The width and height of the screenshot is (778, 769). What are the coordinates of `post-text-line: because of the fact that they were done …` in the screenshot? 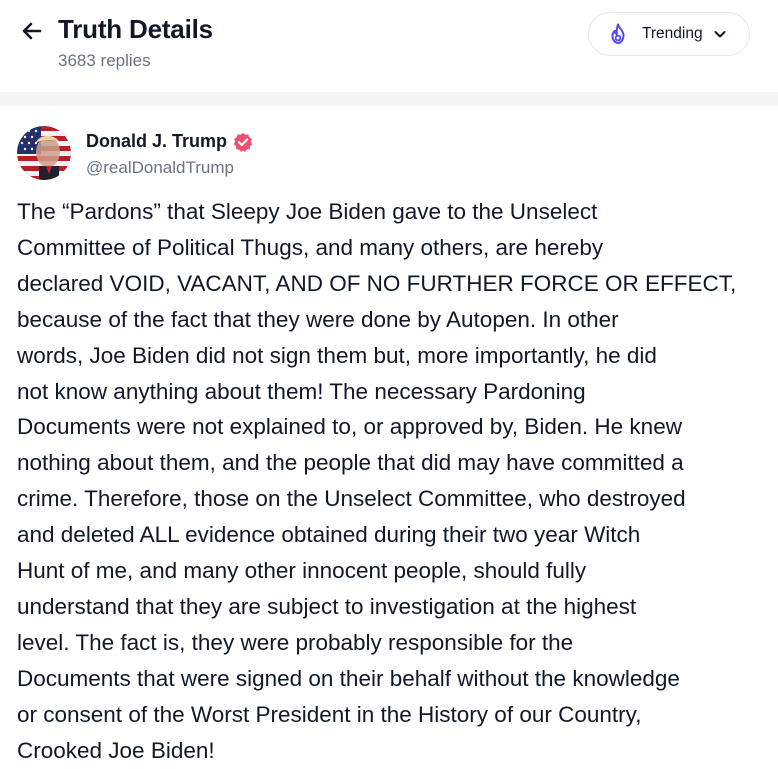 It's located at (318, 319).